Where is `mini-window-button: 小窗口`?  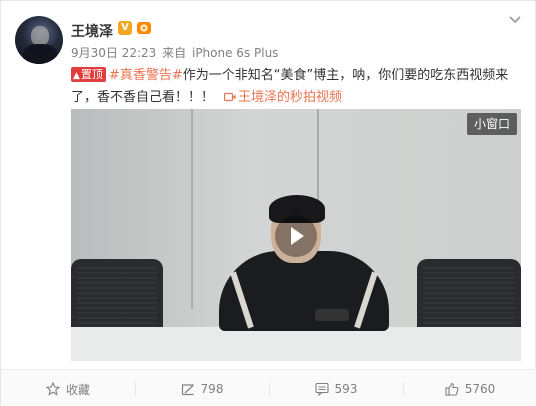 mini-window-button: 小窗口 is located at coordinates (492, 124).